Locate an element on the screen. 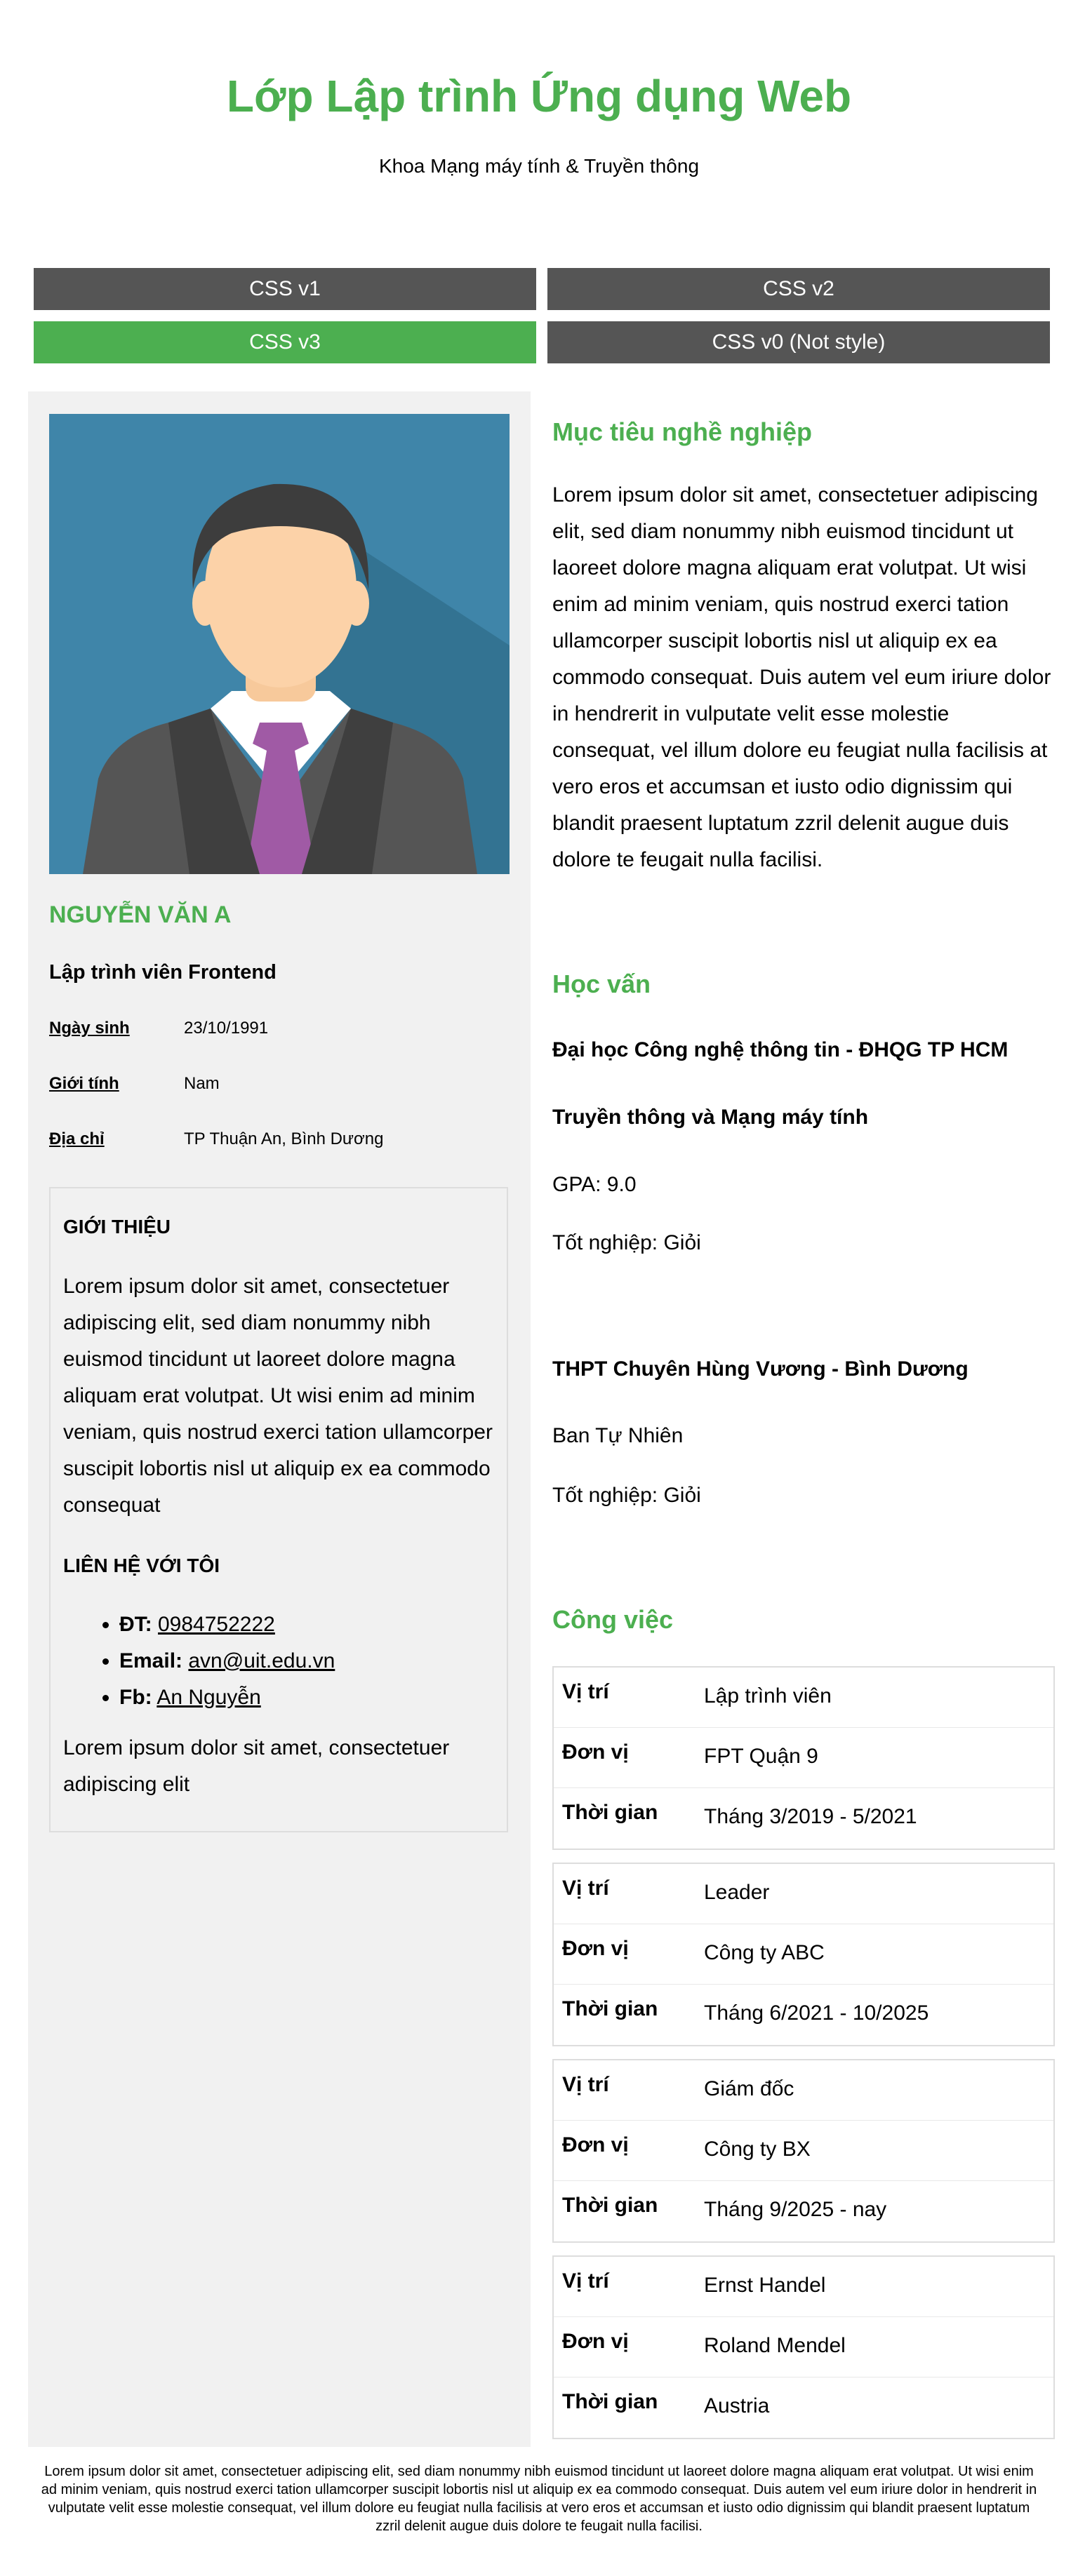 This screenshot has width=1078, height=2576. education-gpa: GPA: 9.0 is located at coordinates (594, 1184).